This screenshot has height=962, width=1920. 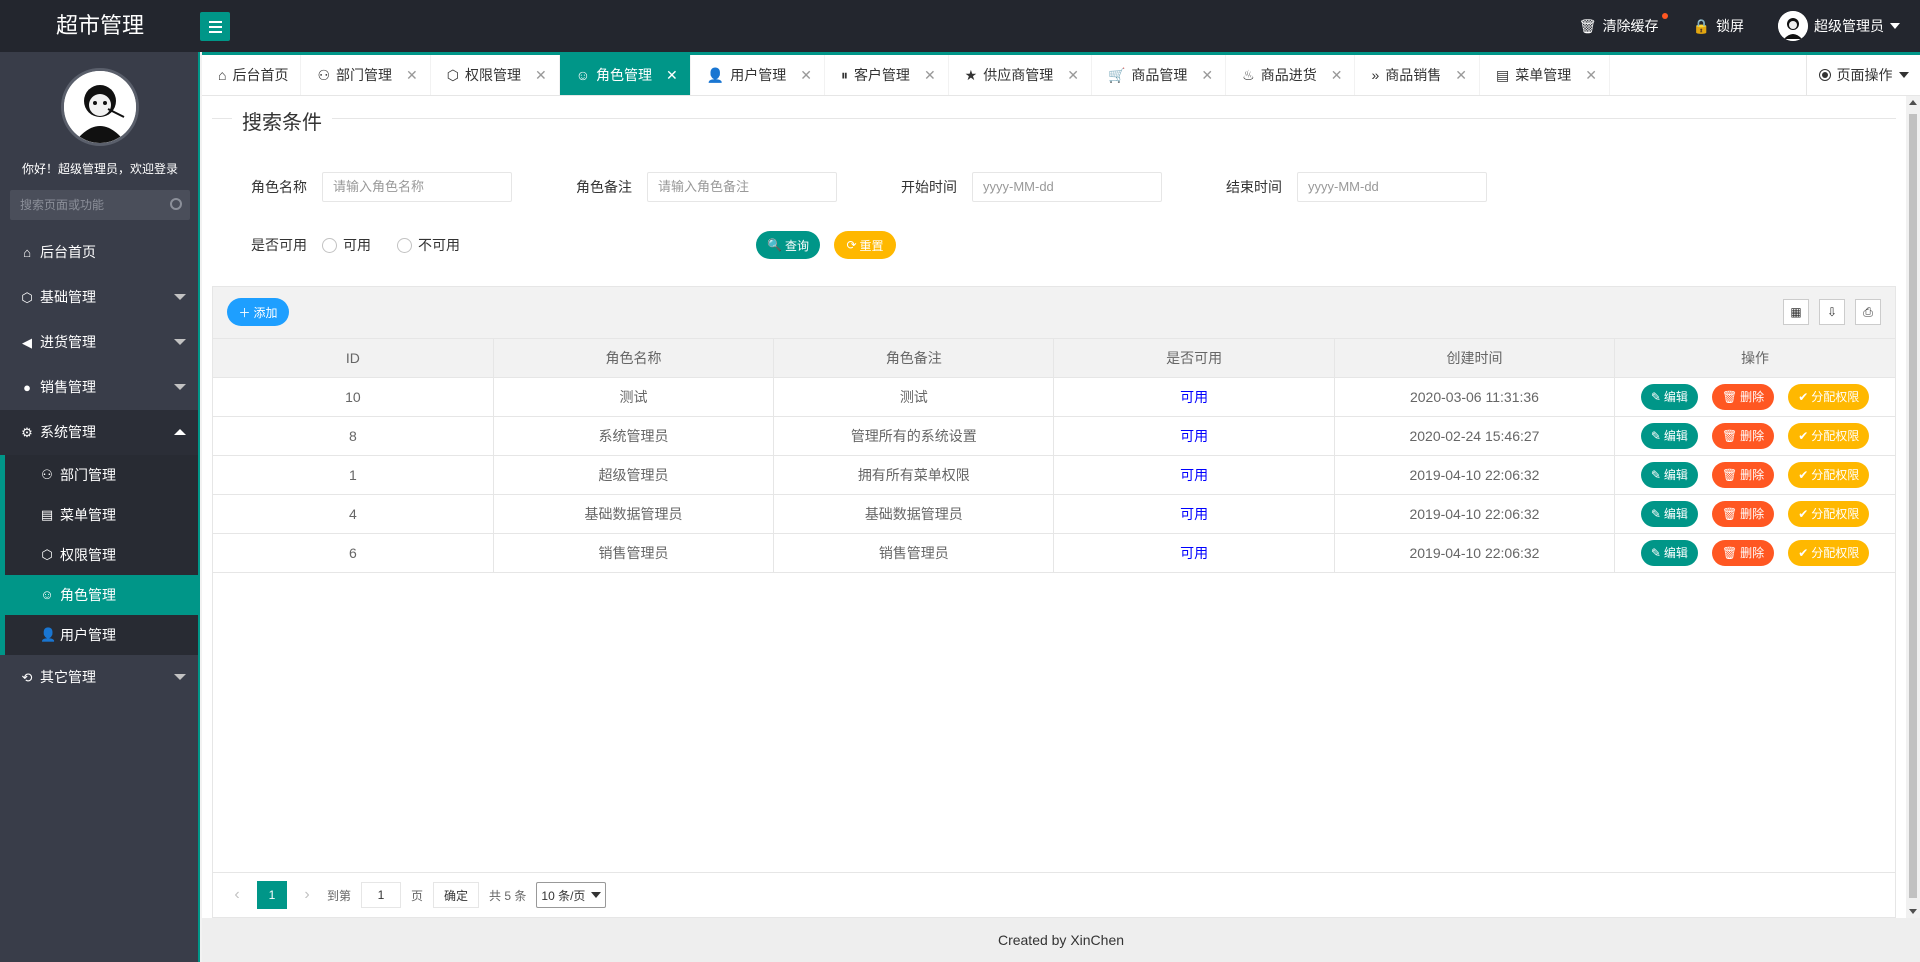 I want to click on tab-customer: ⏸ 客户管理 ✕, so click(x=887, y=75).